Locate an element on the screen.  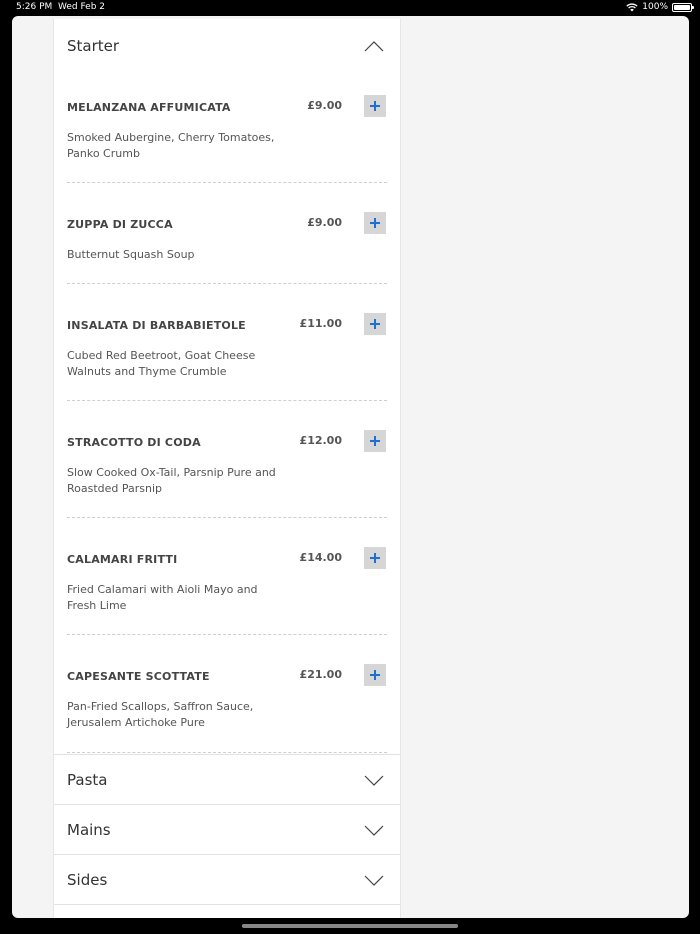
status-date-text: Wed Feb 2 is located at coordinates (82, 7).